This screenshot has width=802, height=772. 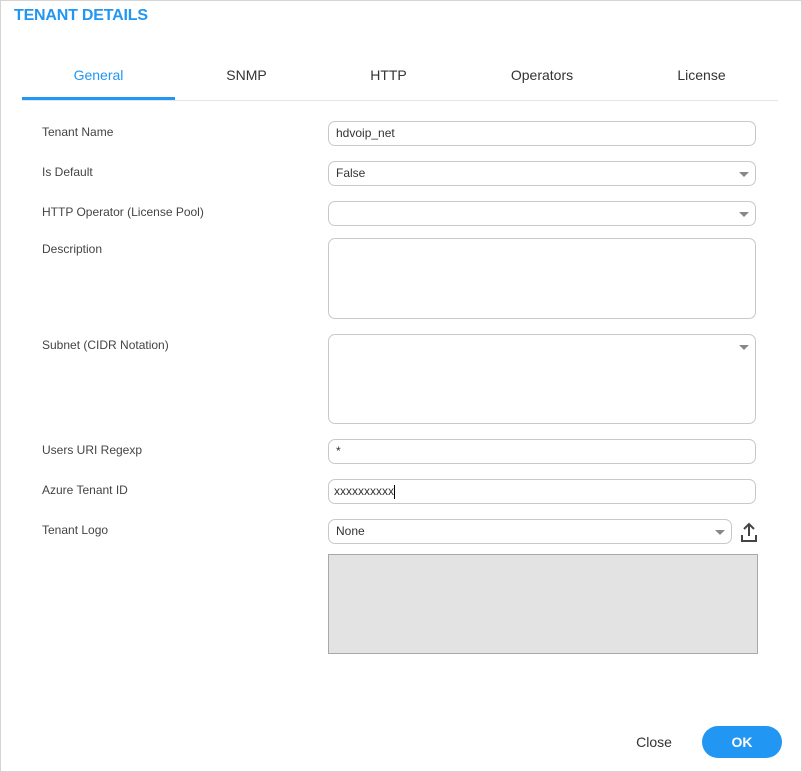 What do you see at coordinates (67, 172) in the screenshot?
I see `is-default-label: Is Default` at bounding box center [67, 172].